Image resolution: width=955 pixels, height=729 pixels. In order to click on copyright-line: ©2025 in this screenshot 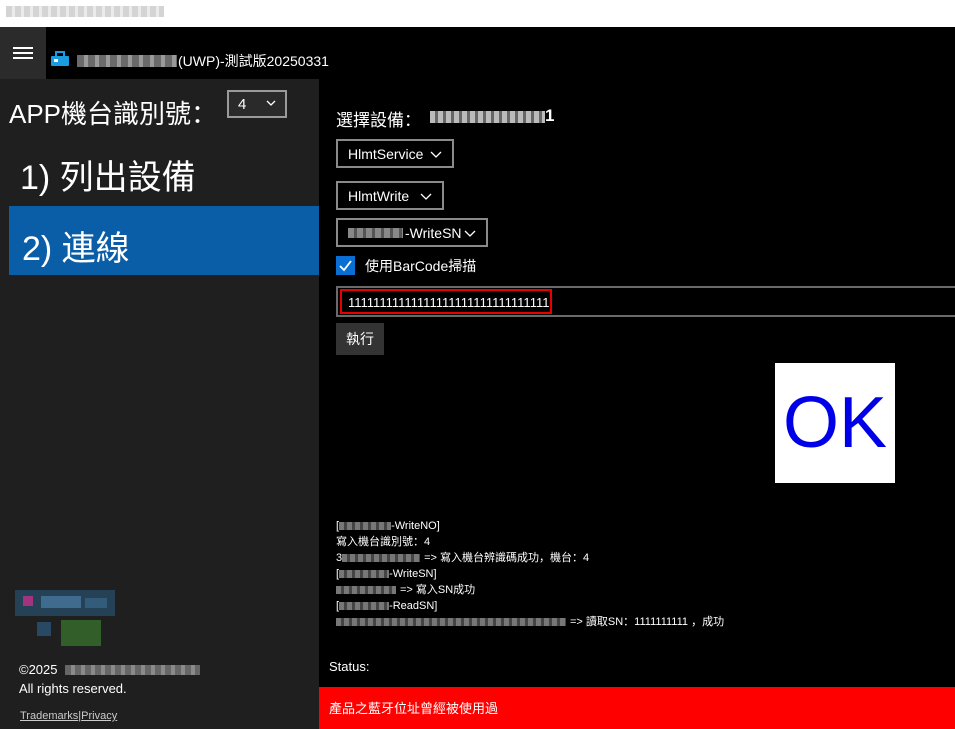, I will do `click(38, 669)`.